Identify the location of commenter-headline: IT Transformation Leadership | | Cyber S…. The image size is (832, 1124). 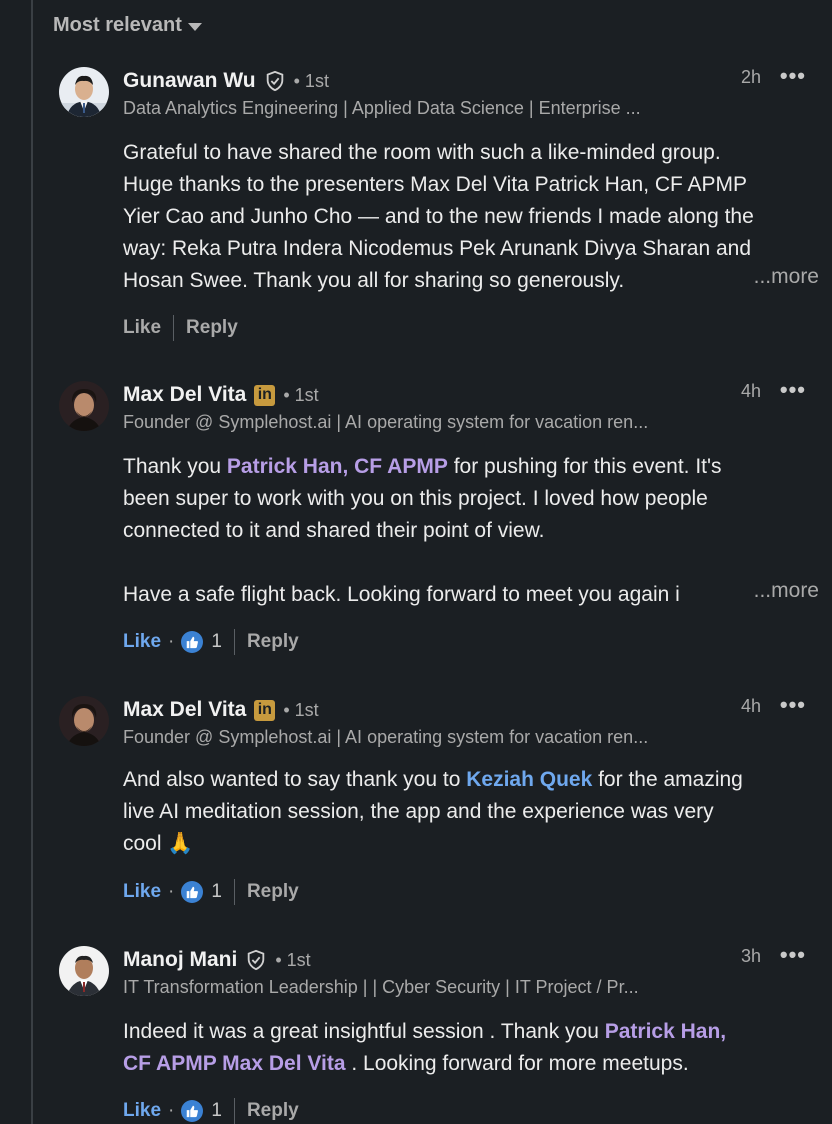
(381, 987).